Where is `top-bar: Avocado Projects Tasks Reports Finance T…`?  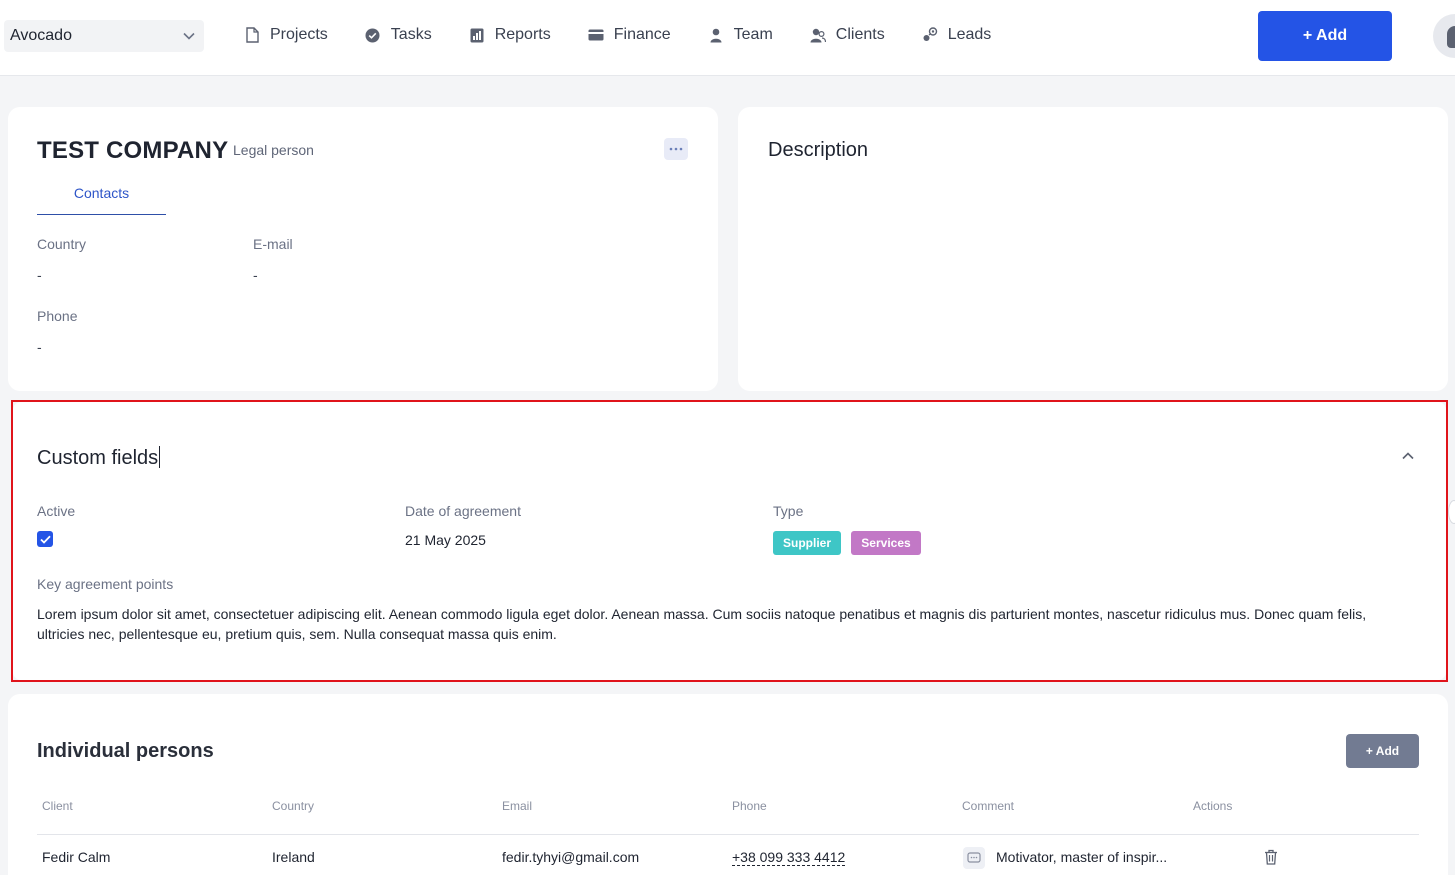 top-bar: Avocado Projects Tasks Reports Finance T… is located at coordinates (727, 38).